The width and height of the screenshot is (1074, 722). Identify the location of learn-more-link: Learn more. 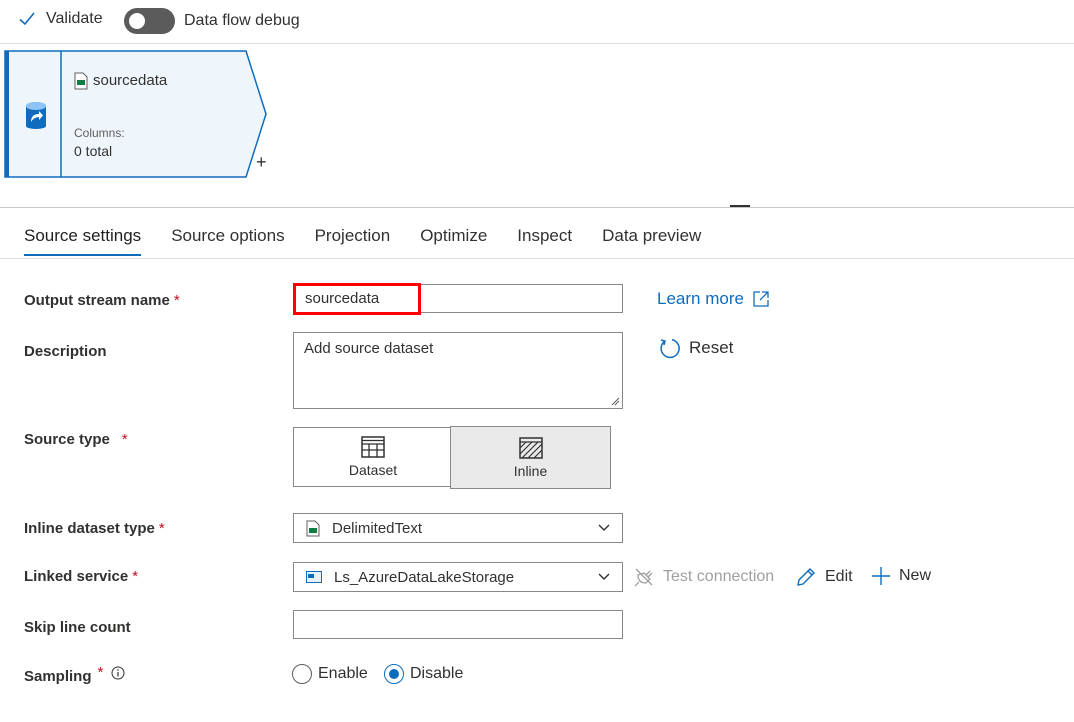
(713, 299).